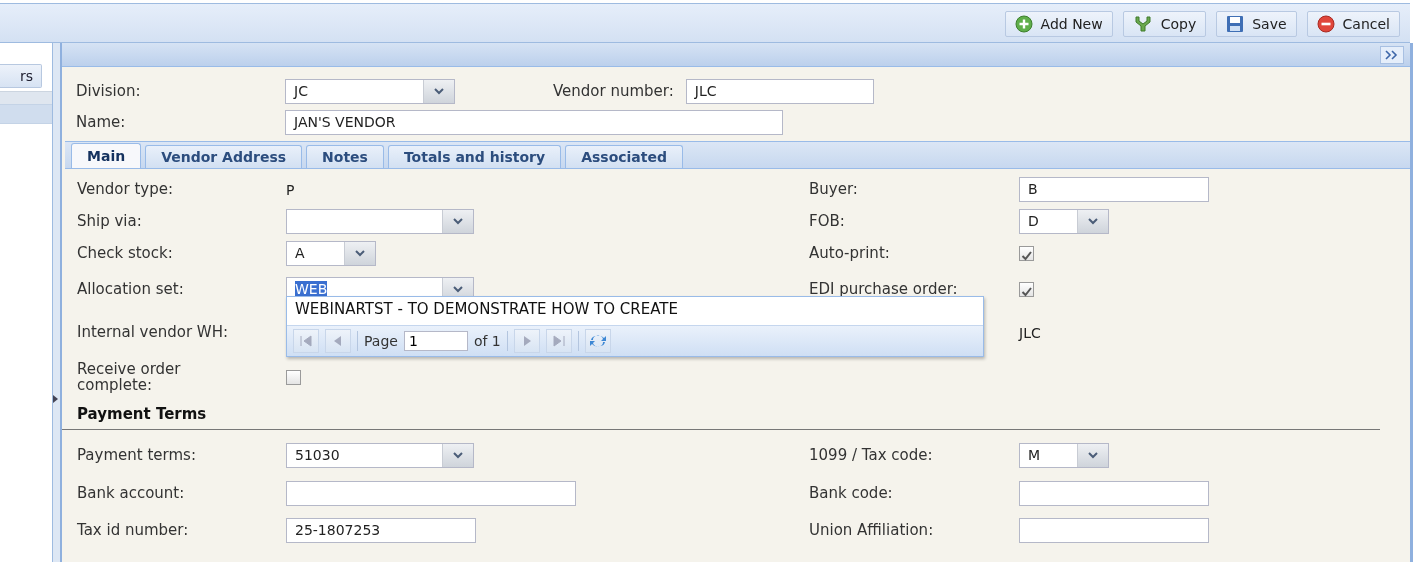 The width and height of the screenshot is (1419, 563). I want to click on minus-circle-icon, so click(1325, 24).